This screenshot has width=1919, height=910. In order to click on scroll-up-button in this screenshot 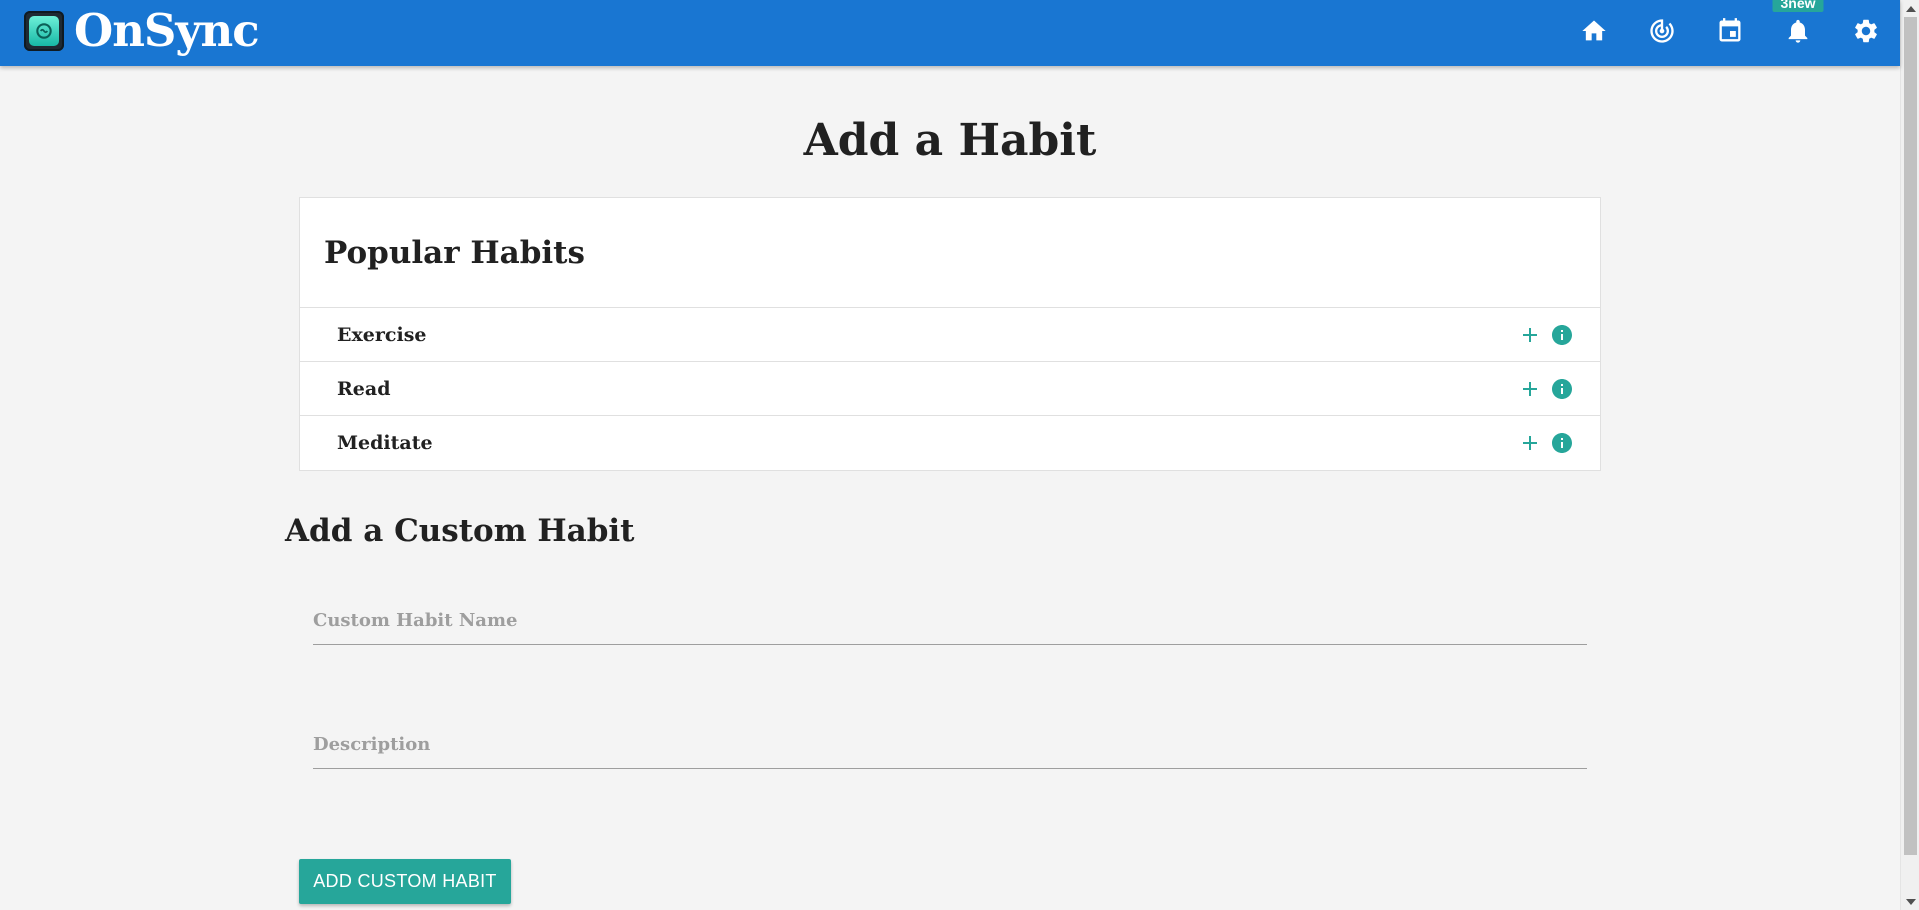, I will do `click(1910, 8)`.